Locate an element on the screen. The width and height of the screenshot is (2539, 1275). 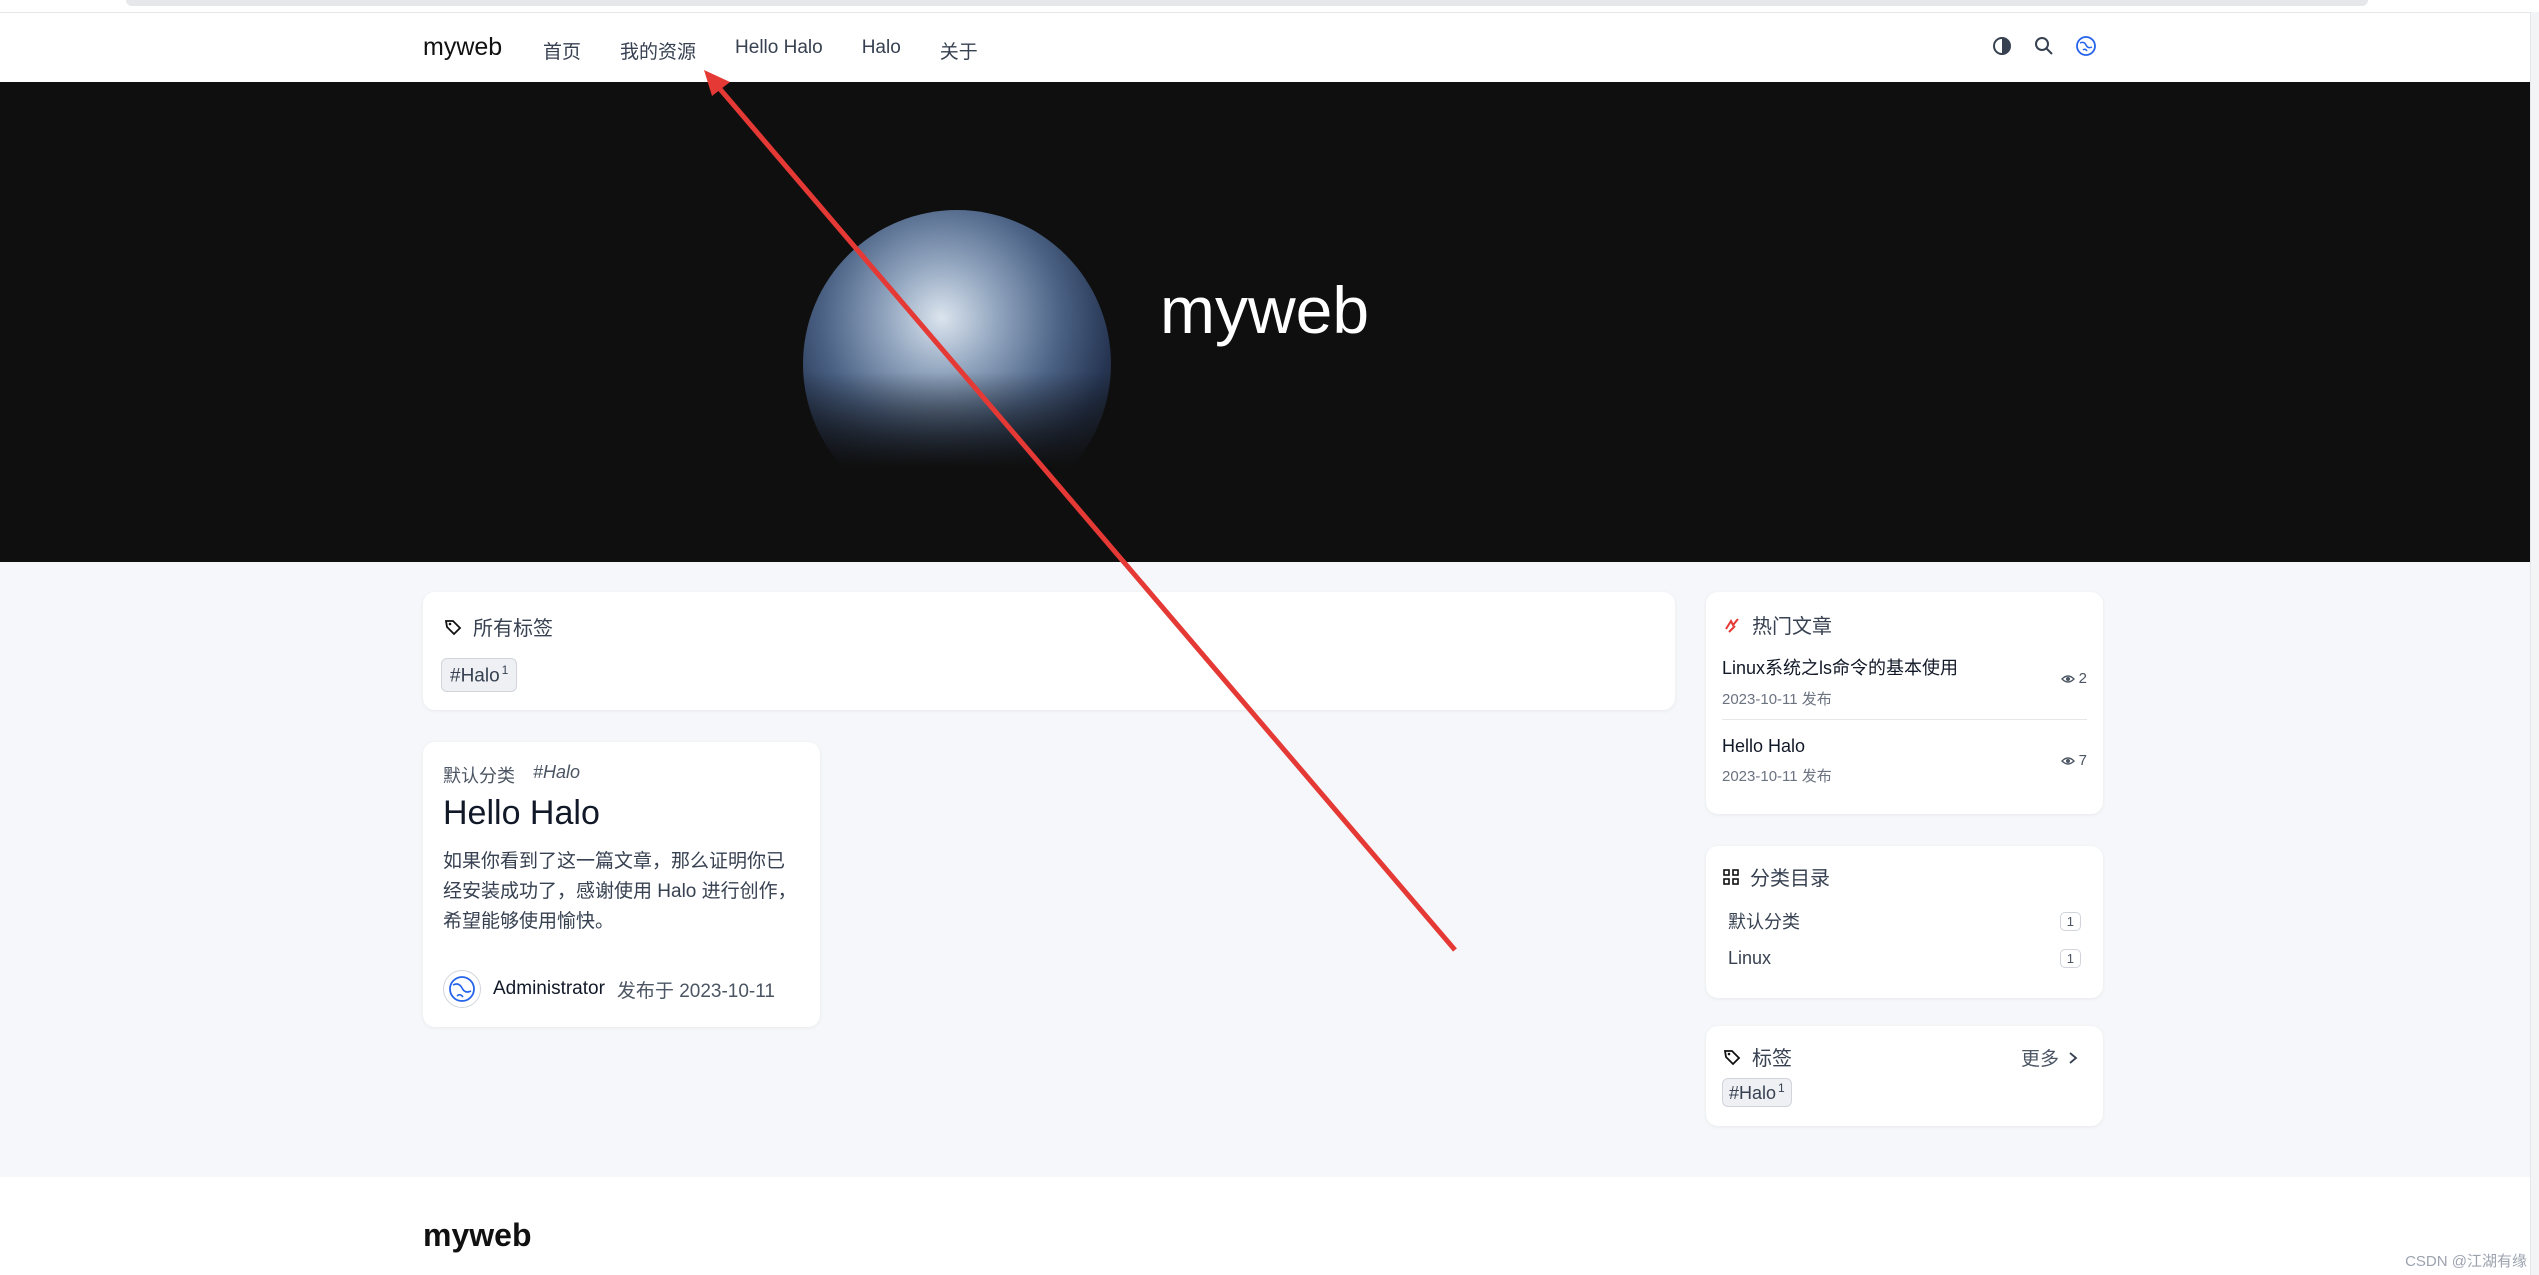
nav-link-hello-halo: Hello Halo is located at coordinates (779, 50).